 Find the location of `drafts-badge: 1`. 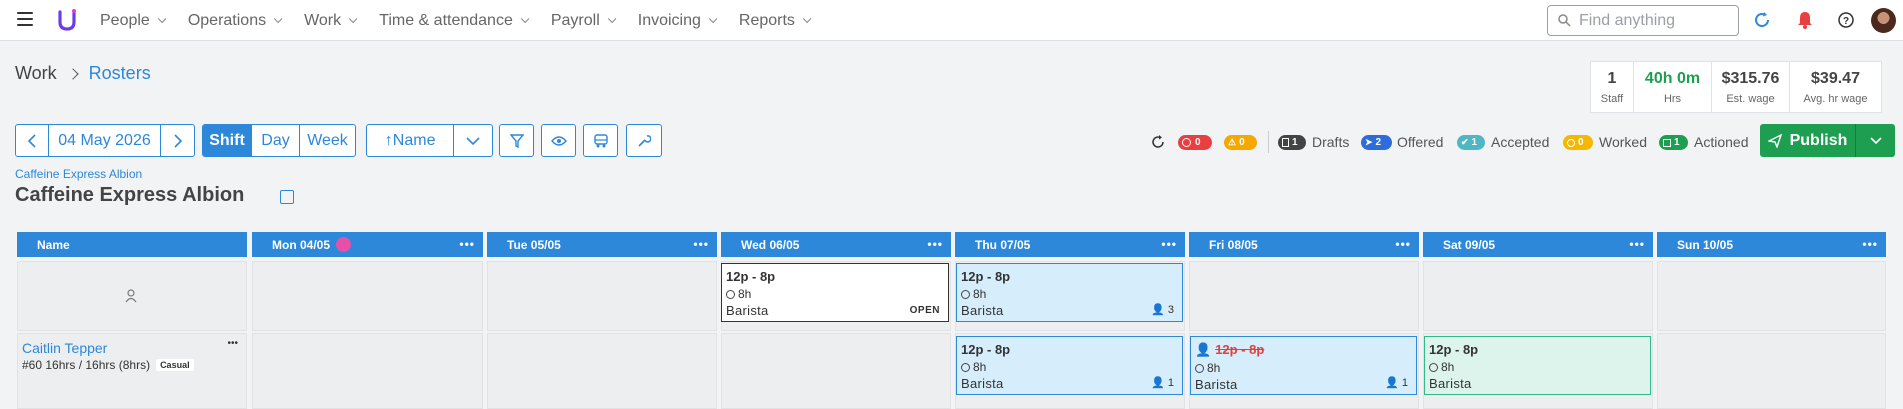

drafts-badge: 1 is located at coordinates (1292, 142).